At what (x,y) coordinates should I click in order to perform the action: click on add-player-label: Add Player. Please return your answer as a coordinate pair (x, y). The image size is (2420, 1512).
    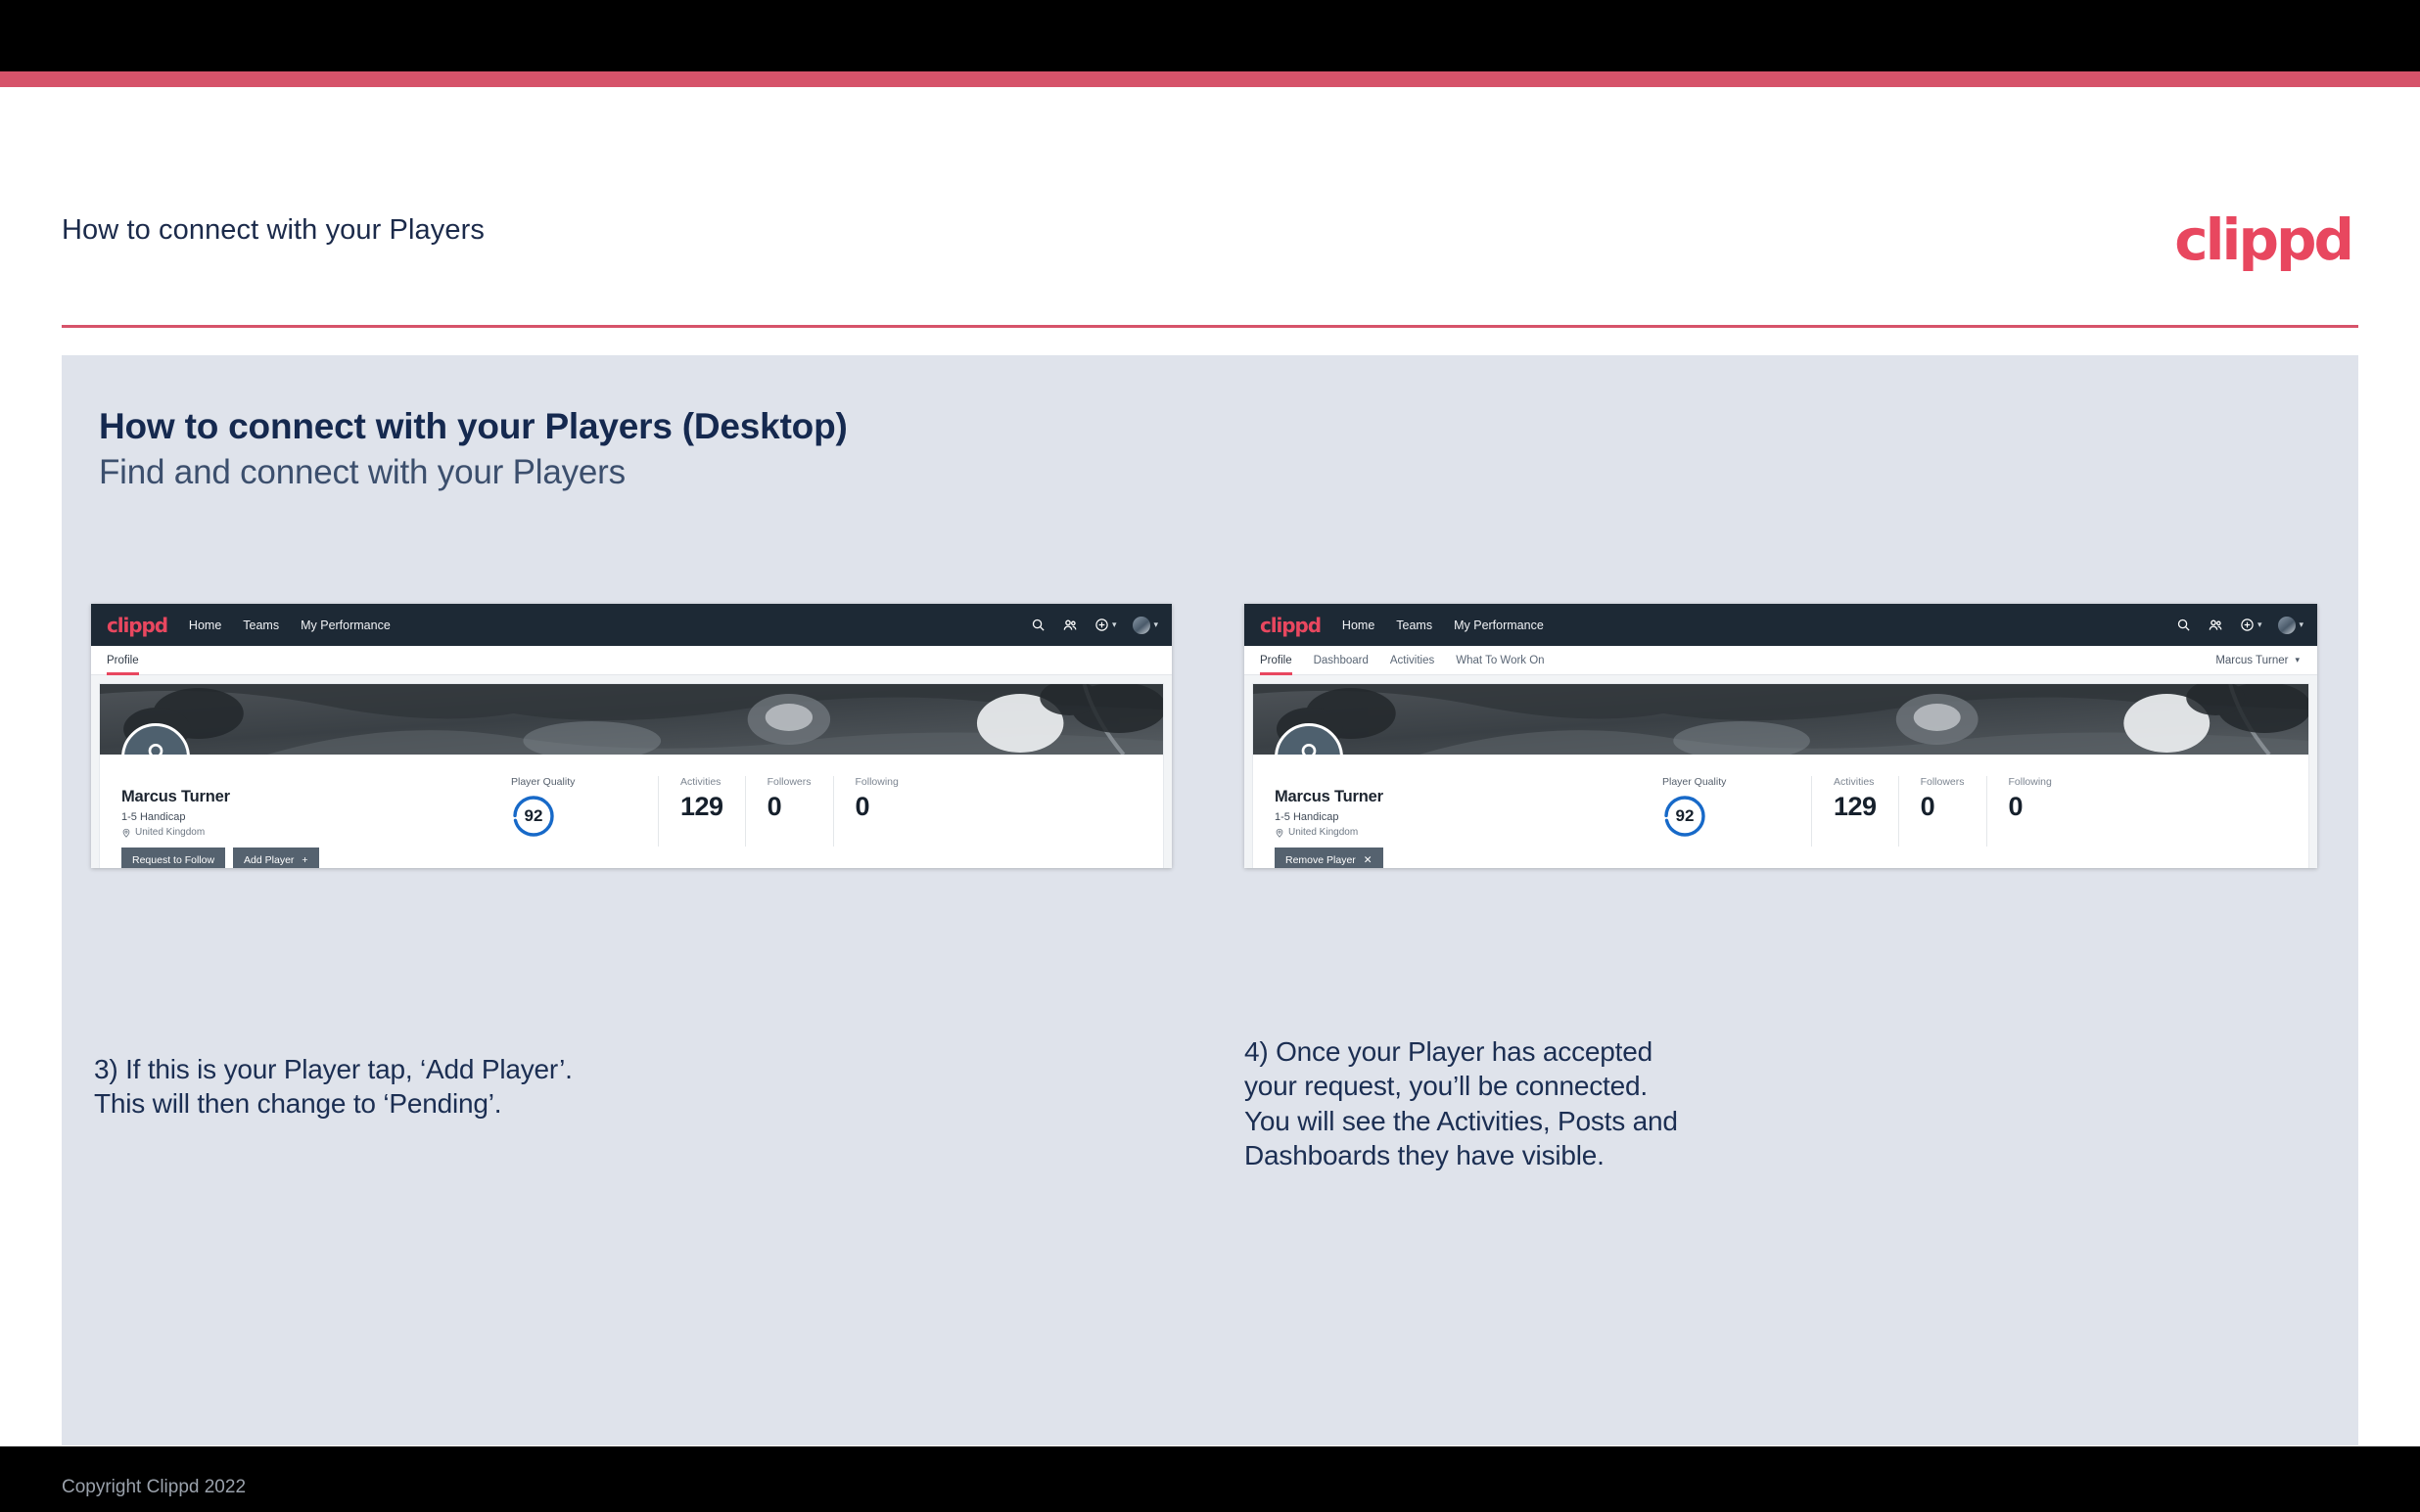
    Looking at the image, I should click on (269, 860).